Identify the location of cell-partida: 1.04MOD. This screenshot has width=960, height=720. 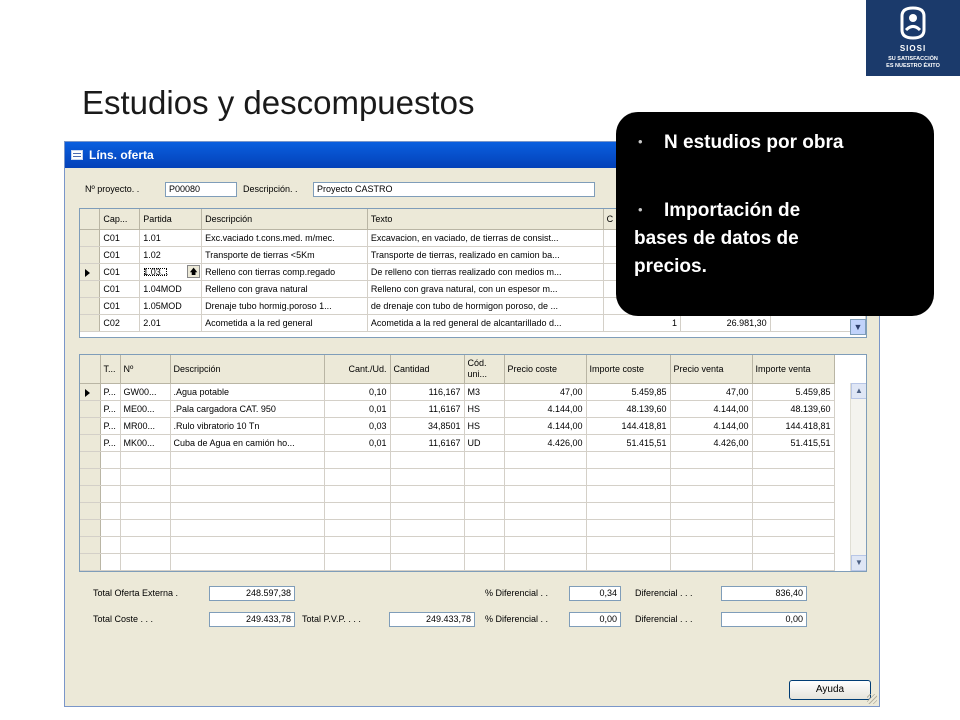
(171, 289).